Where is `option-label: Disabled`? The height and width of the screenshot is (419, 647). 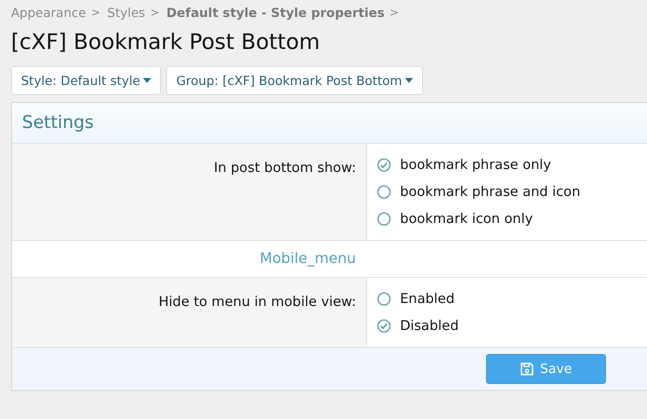
option-label: Disabled is located at coordinates (429, 326).